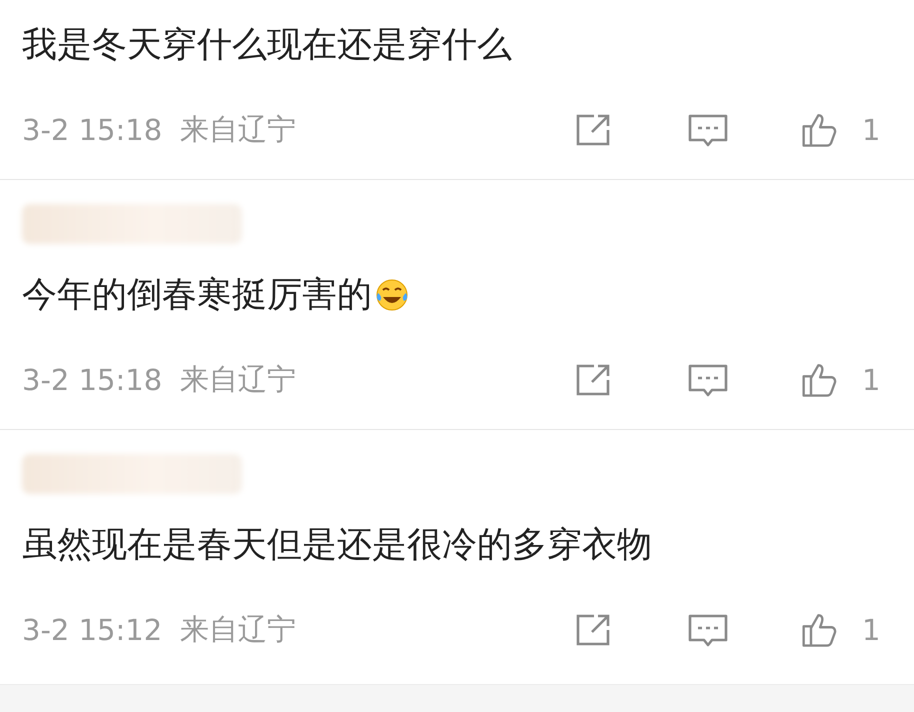 The height and width of the screenshot is (712, 914). What do you see at coordinates (197, 295) in the screenshot?
I see `comment-text: 今年的倒春寒挺厉害的` at bounding box center [197, 295].